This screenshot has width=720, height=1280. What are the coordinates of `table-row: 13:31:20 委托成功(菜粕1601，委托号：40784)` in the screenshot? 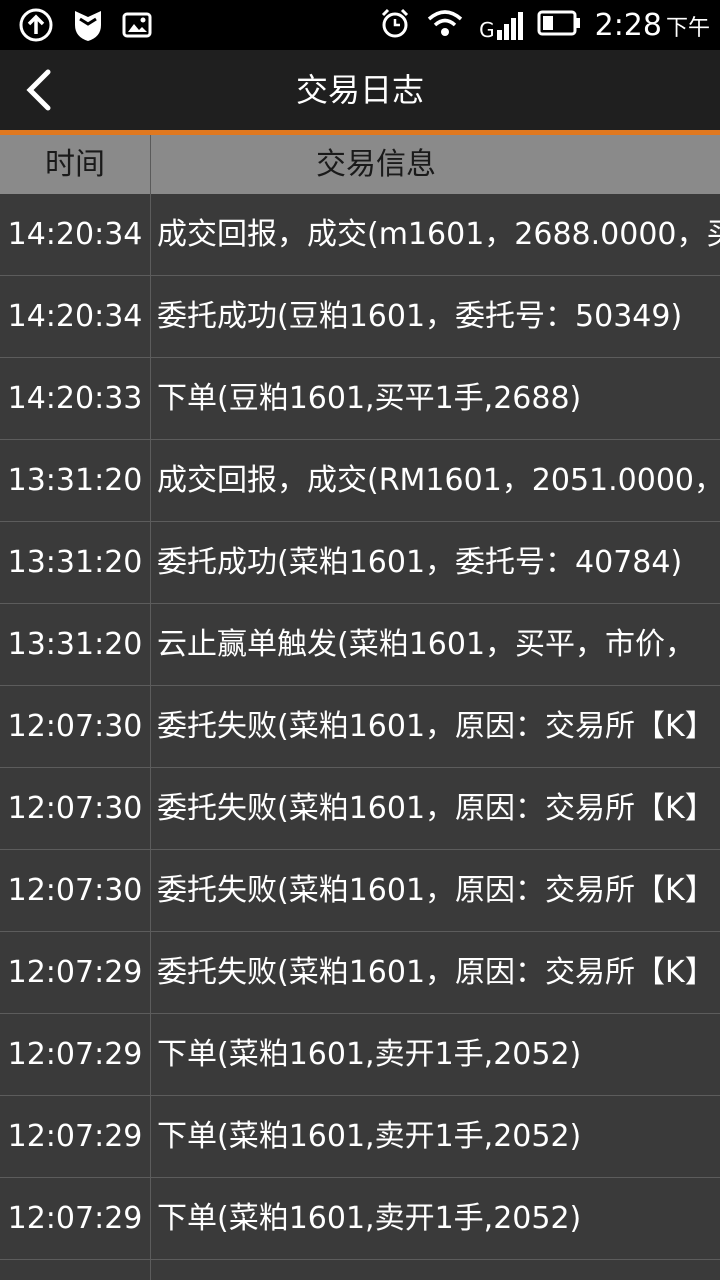 It's located at (360, 563).